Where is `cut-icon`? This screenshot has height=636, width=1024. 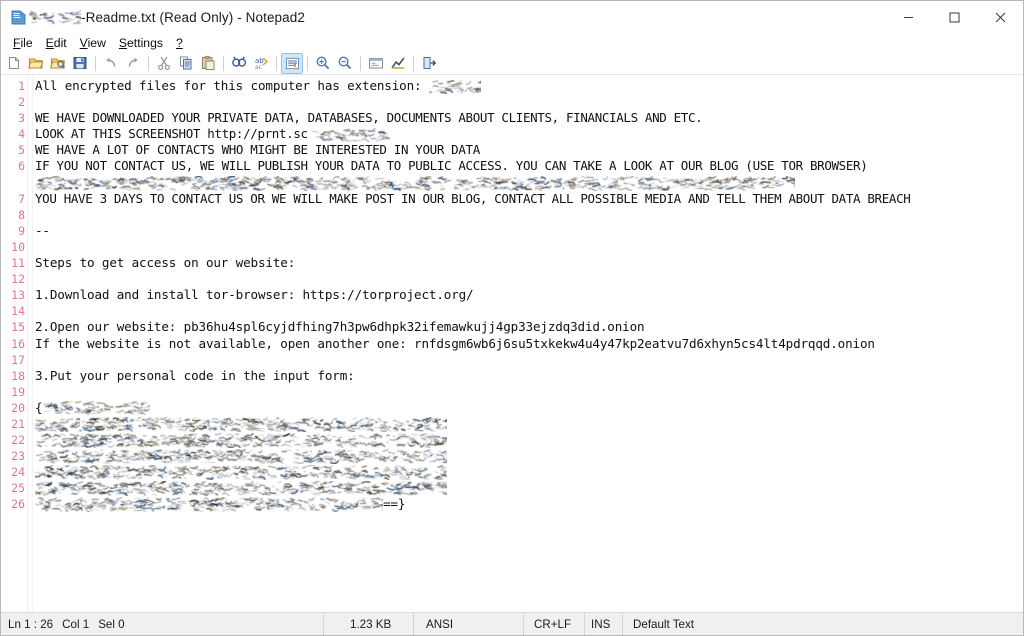 cut-icon is located at coordinates (164, 63).